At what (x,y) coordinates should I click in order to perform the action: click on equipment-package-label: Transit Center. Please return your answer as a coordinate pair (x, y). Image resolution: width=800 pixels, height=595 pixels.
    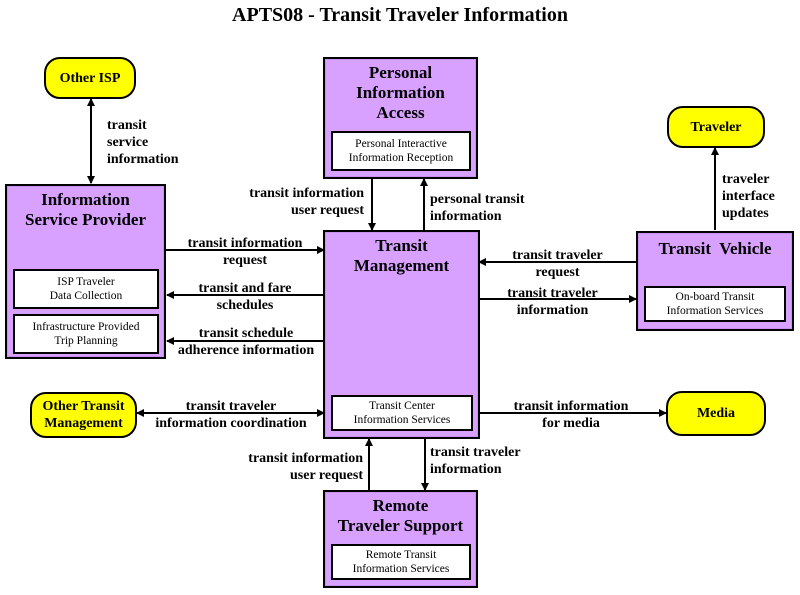
    Looking at the image, I should click on (402, 406).